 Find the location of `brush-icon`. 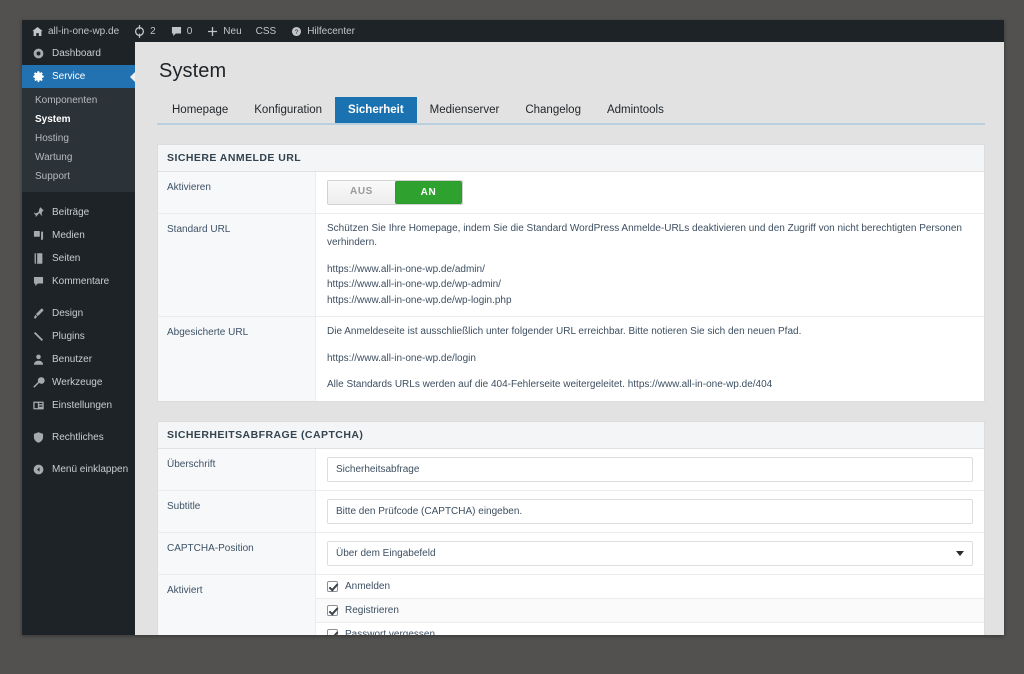

brush-icon is located at coordinates (38, 314).